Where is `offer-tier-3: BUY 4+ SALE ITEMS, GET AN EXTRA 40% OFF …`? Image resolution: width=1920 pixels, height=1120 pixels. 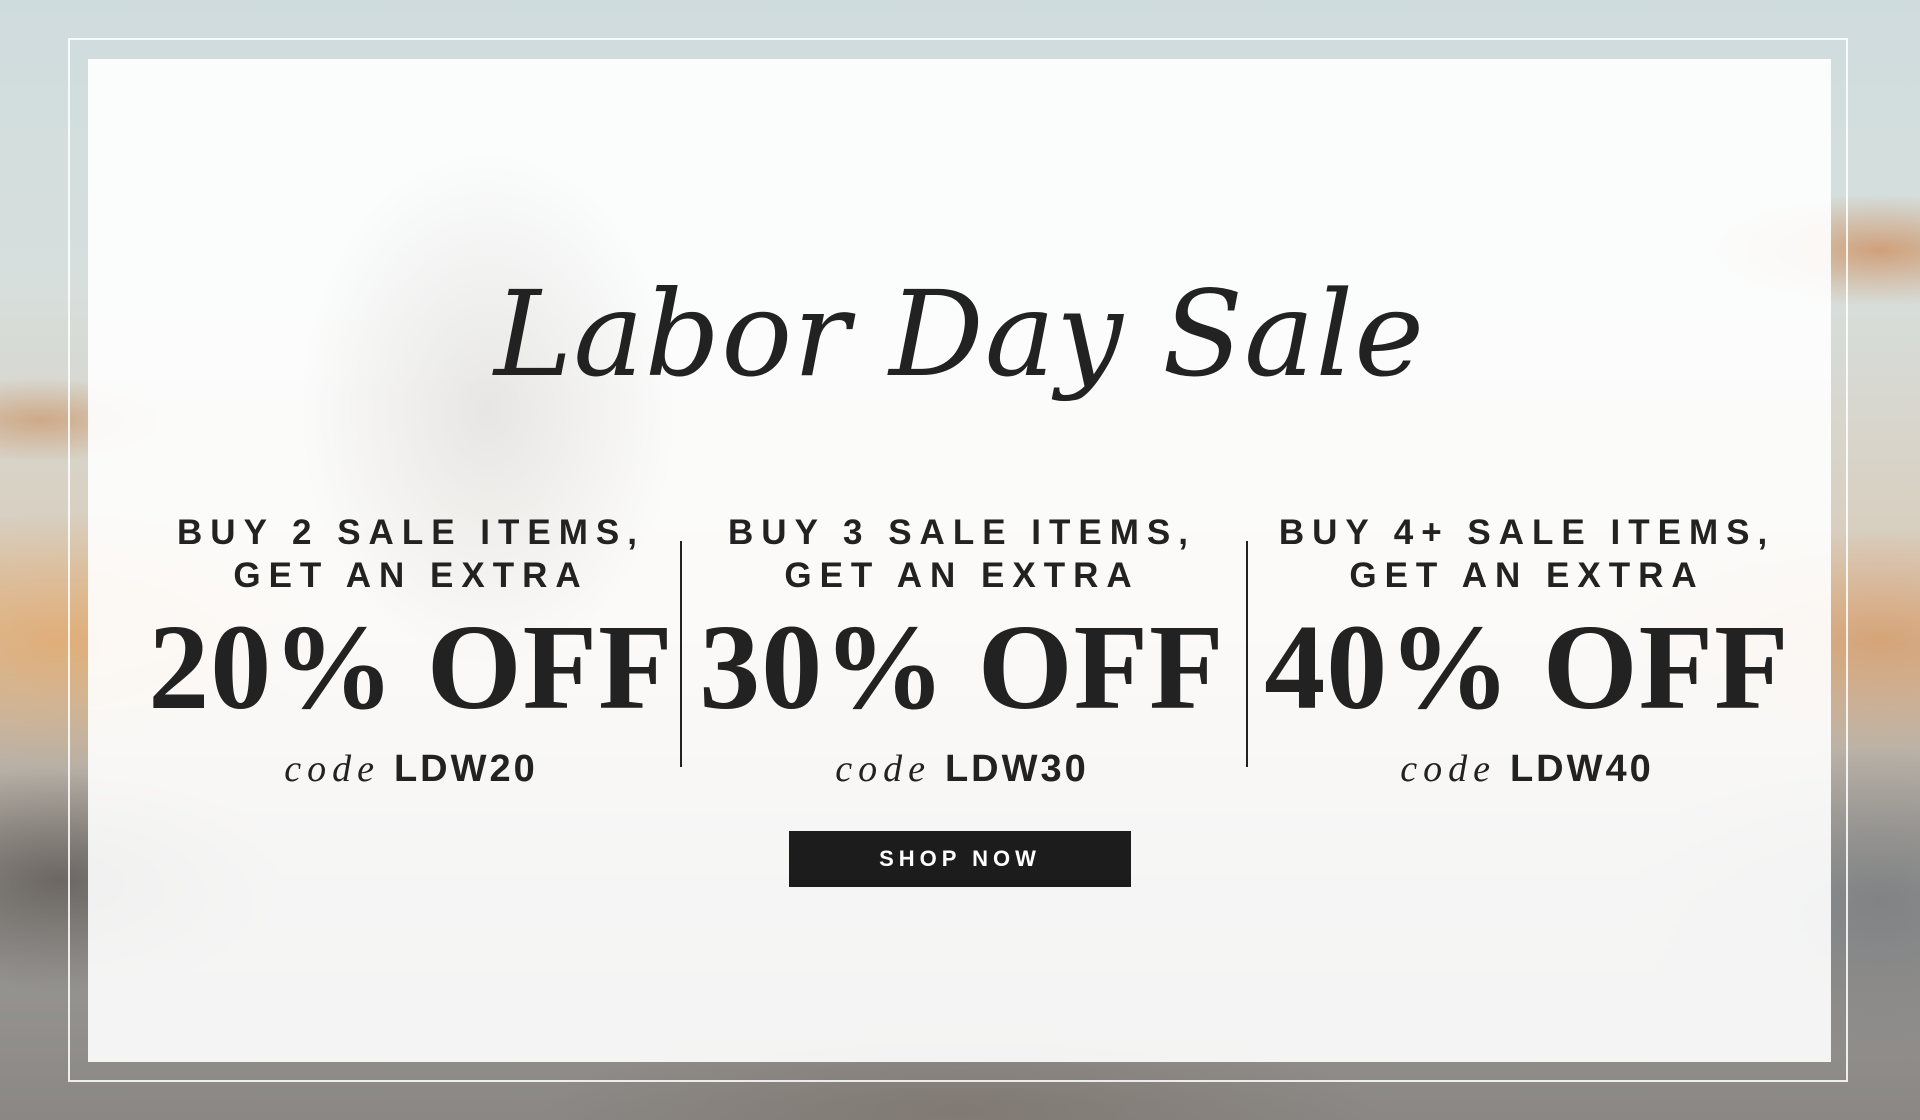 offer-tier-3: BUY 4+ SALE ITEMS, GET AN EXTRA 40% OFF … is located at coordinates (1527, 651).